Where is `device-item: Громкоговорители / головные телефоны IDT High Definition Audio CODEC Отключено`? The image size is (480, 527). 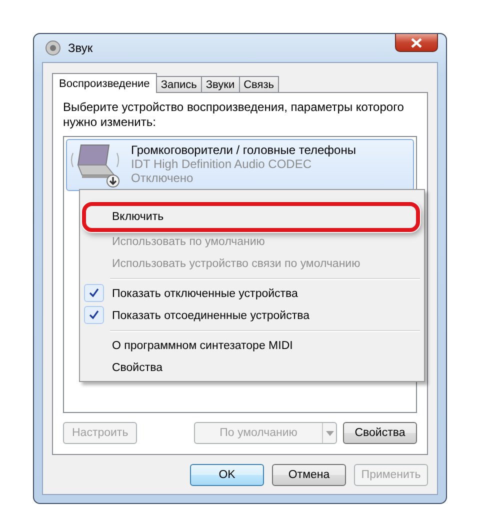
device-item: Громкоговорители / головные телефоны IDT High Definition Audio CODEC Отключено is located at coordinates (240, 165).